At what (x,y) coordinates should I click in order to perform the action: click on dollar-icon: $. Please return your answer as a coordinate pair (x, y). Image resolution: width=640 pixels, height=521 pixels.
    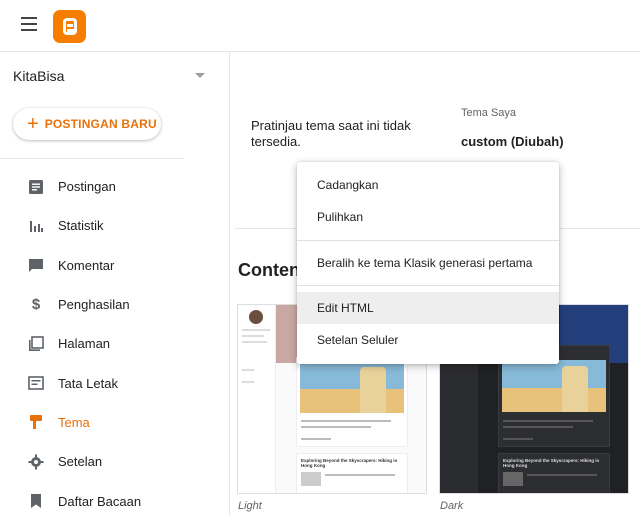
    Looking at the image, I should click on (36, 305).